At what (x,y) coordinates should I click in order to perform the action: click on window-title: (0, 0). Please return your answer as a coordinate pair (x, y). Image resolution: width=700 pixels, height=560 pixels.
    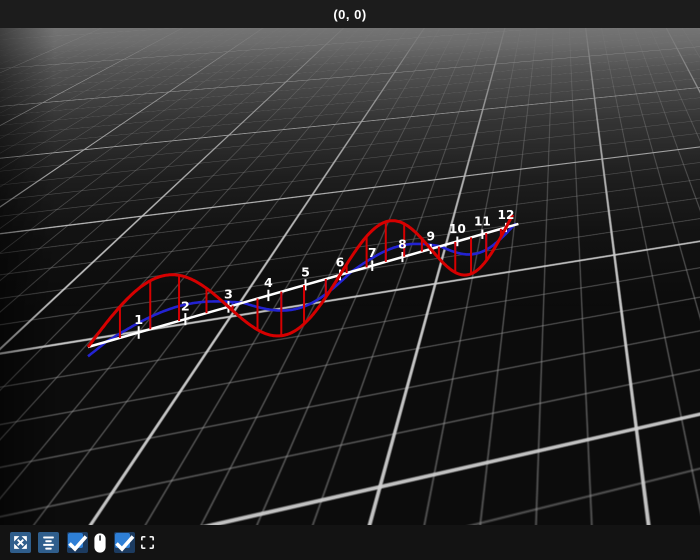
    Looking at the image, I should click on (350, 14).